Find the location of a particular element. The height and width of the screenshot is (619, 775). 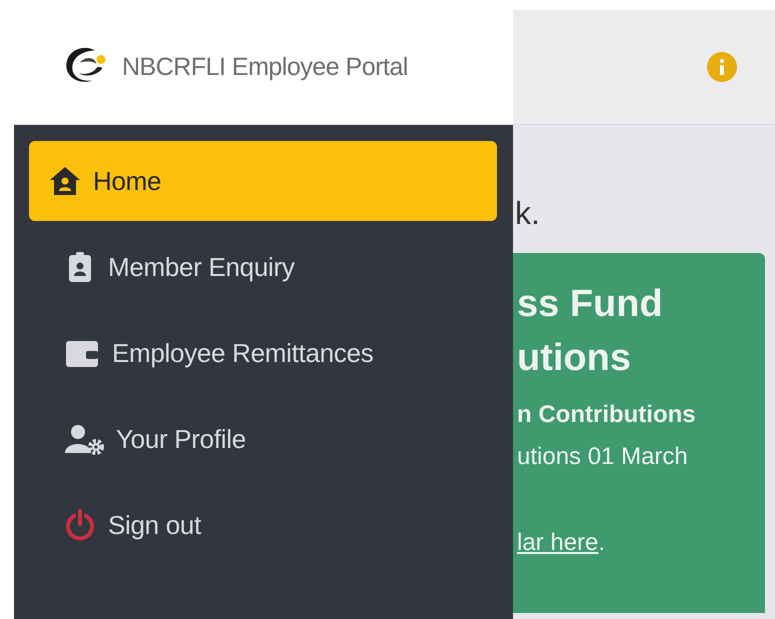

punctuation-text: . is located at coordinates (602, 542).